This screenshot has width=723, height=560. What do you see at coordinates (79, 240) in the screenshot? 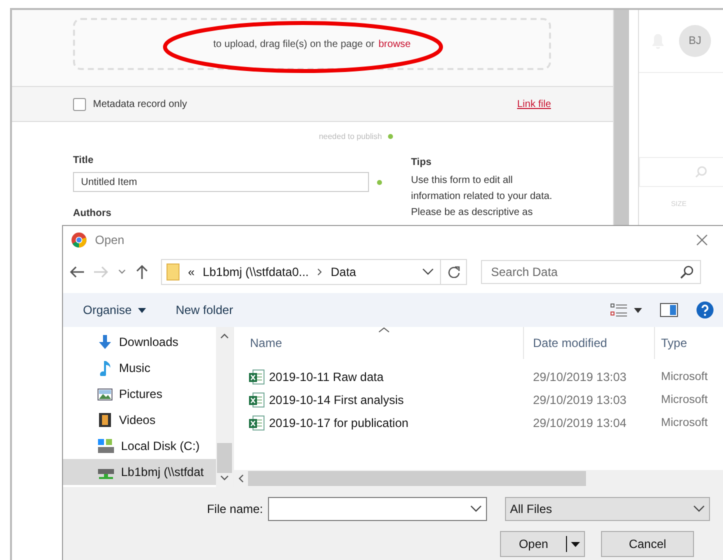
I see `browser-logo-icon` at bounding box center [79, 240].